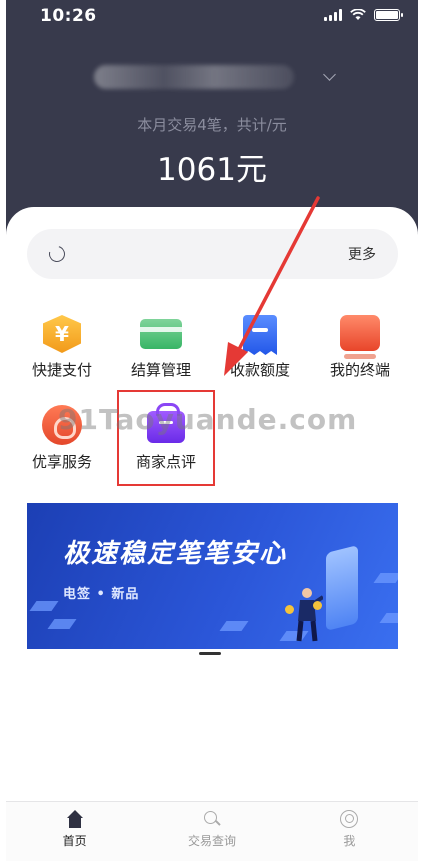 The image size is (422, 861). Describe the element at coordinates (160, 370) in the screenshot. I see `grid-label: 结算管理` at that location.